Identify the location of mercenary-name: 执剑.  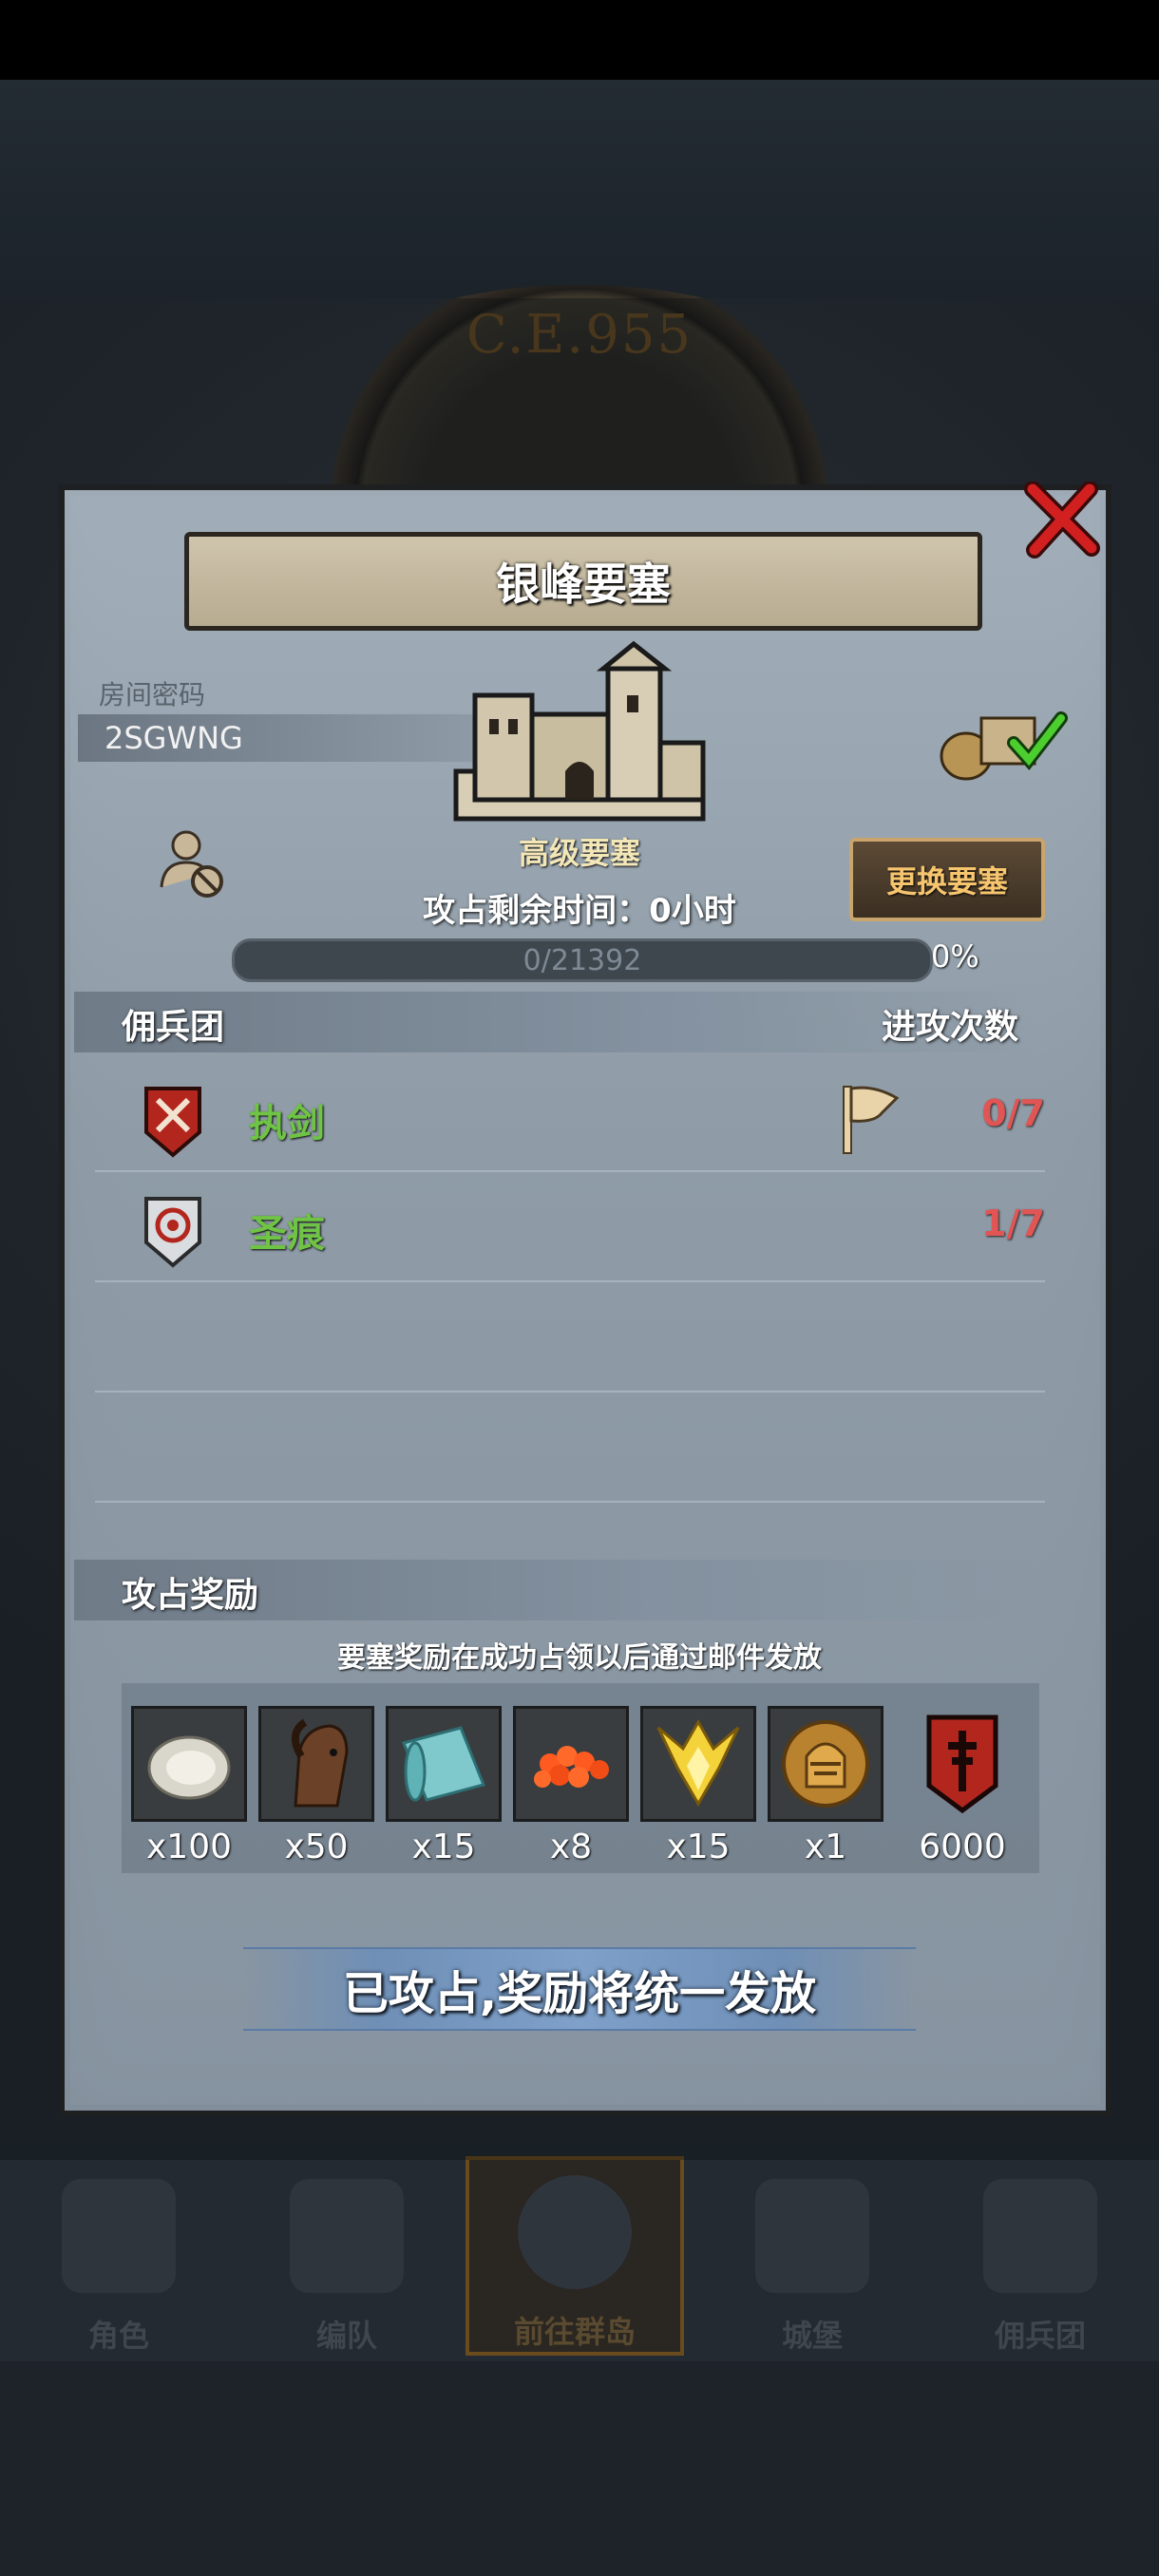
(287, 1124).